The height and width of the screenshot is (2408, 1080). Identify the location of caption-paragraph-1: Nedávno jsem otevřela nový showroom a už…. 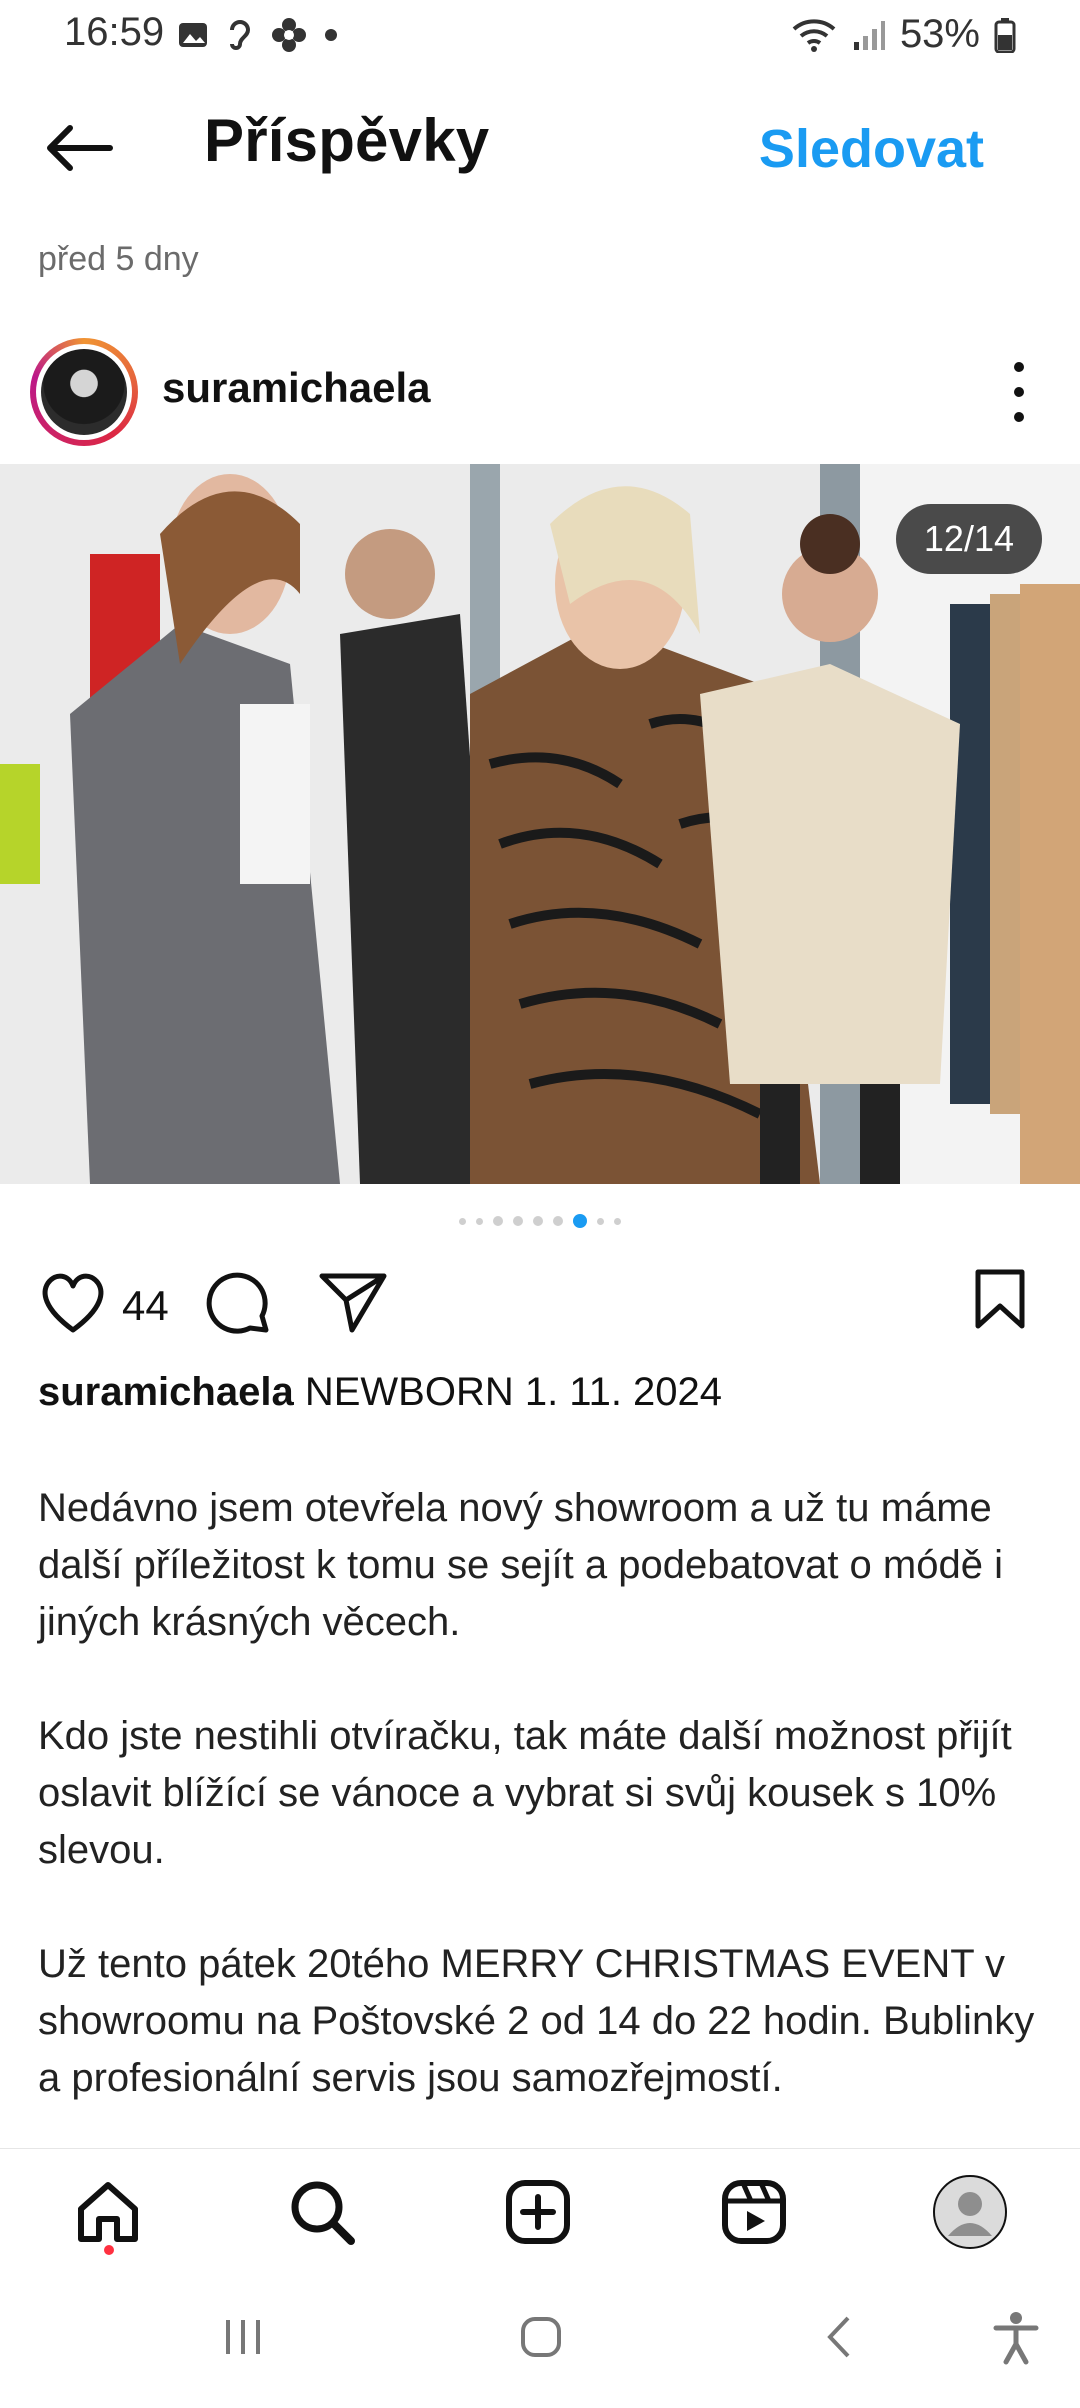
(520, 1565).